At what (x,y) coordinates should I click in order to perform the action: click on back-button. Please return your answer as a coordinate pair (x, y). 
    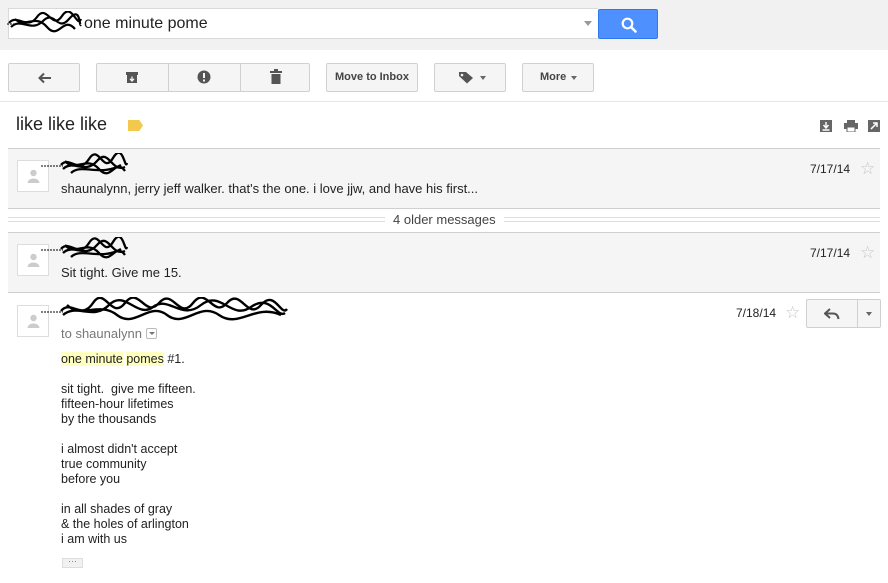
    Looking at the image, I should click on (44, 77).